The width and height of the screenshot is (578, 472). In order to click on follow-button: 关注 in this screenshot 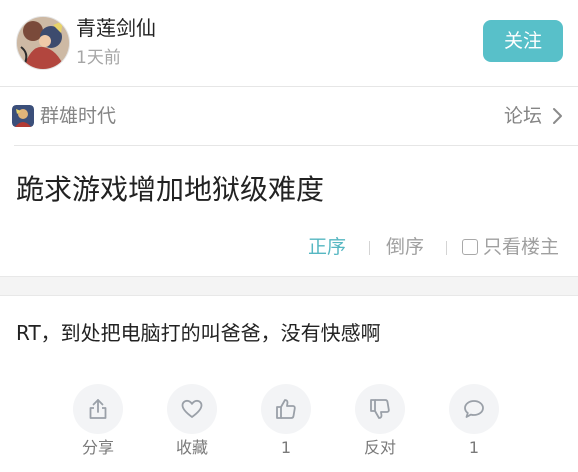, I will do `click(523, 41)`.